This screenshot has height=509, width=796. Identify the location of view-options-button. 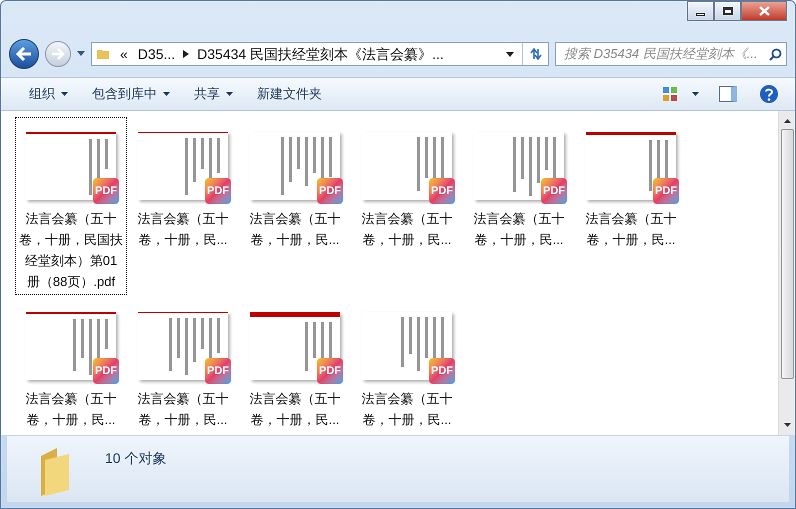
(680, 94).